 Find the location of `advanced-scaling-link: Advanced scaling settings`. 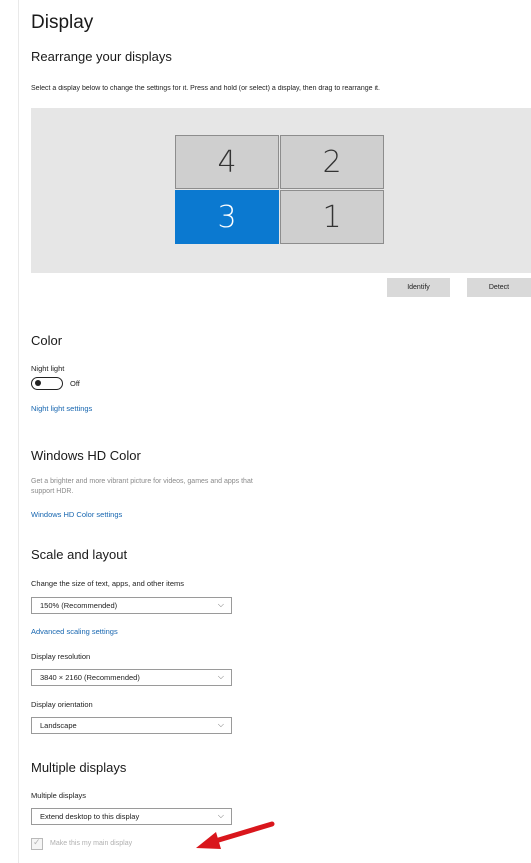

advanced-scaling-link: Advanced scaling settings is located at coordinates (74, 631).